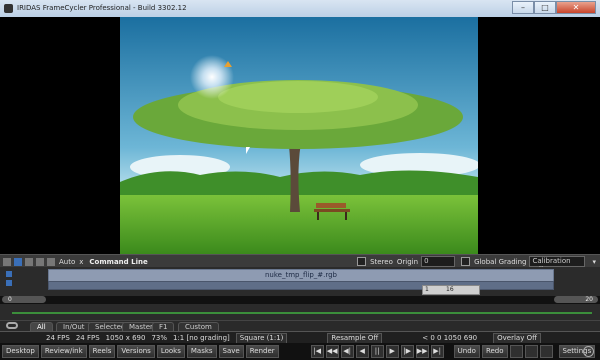 This screenshot has width=600, height=360. Describe the element at coordinates (545, 7) in the screenshot. I see `maximize-button: □` at that location.